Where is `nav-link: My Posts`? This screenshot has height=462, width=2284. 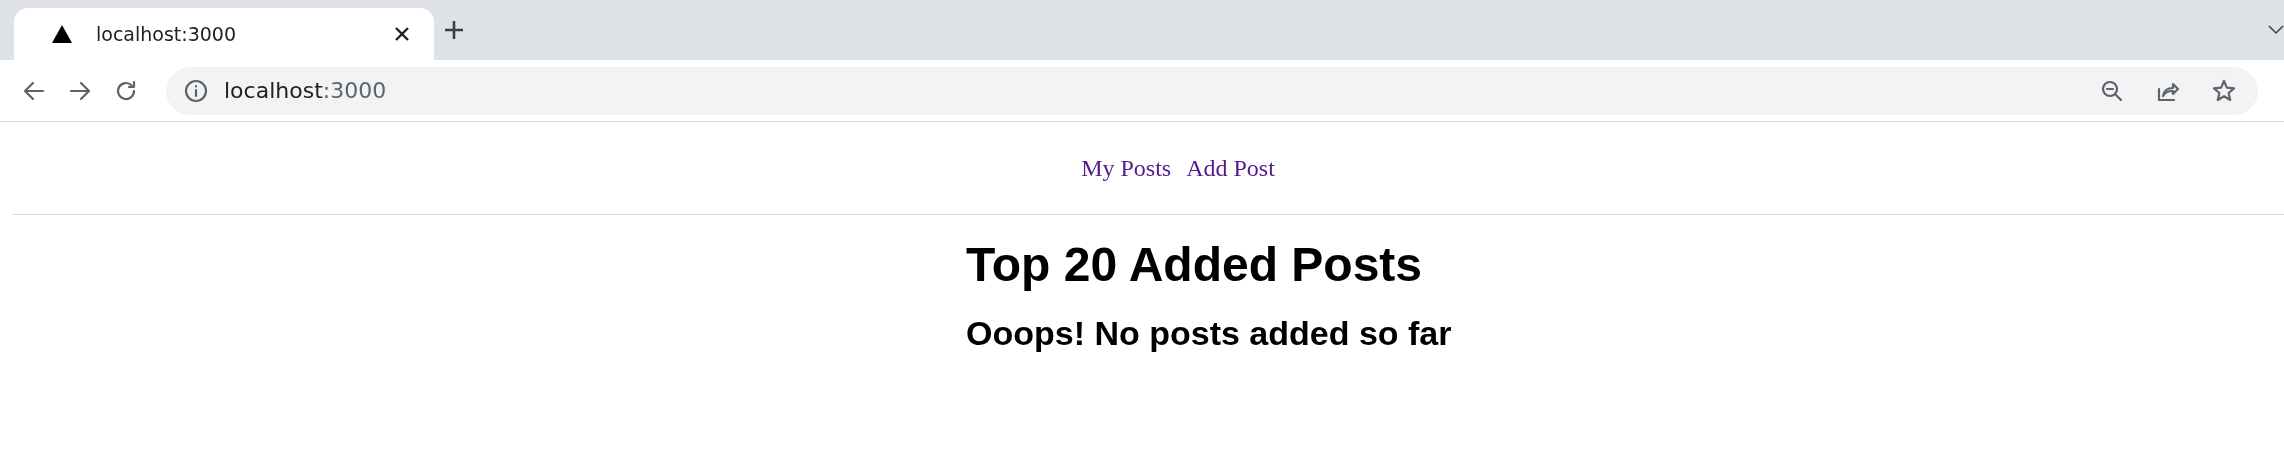
nav-link: My Posts is located at coordinates (1126, 168).